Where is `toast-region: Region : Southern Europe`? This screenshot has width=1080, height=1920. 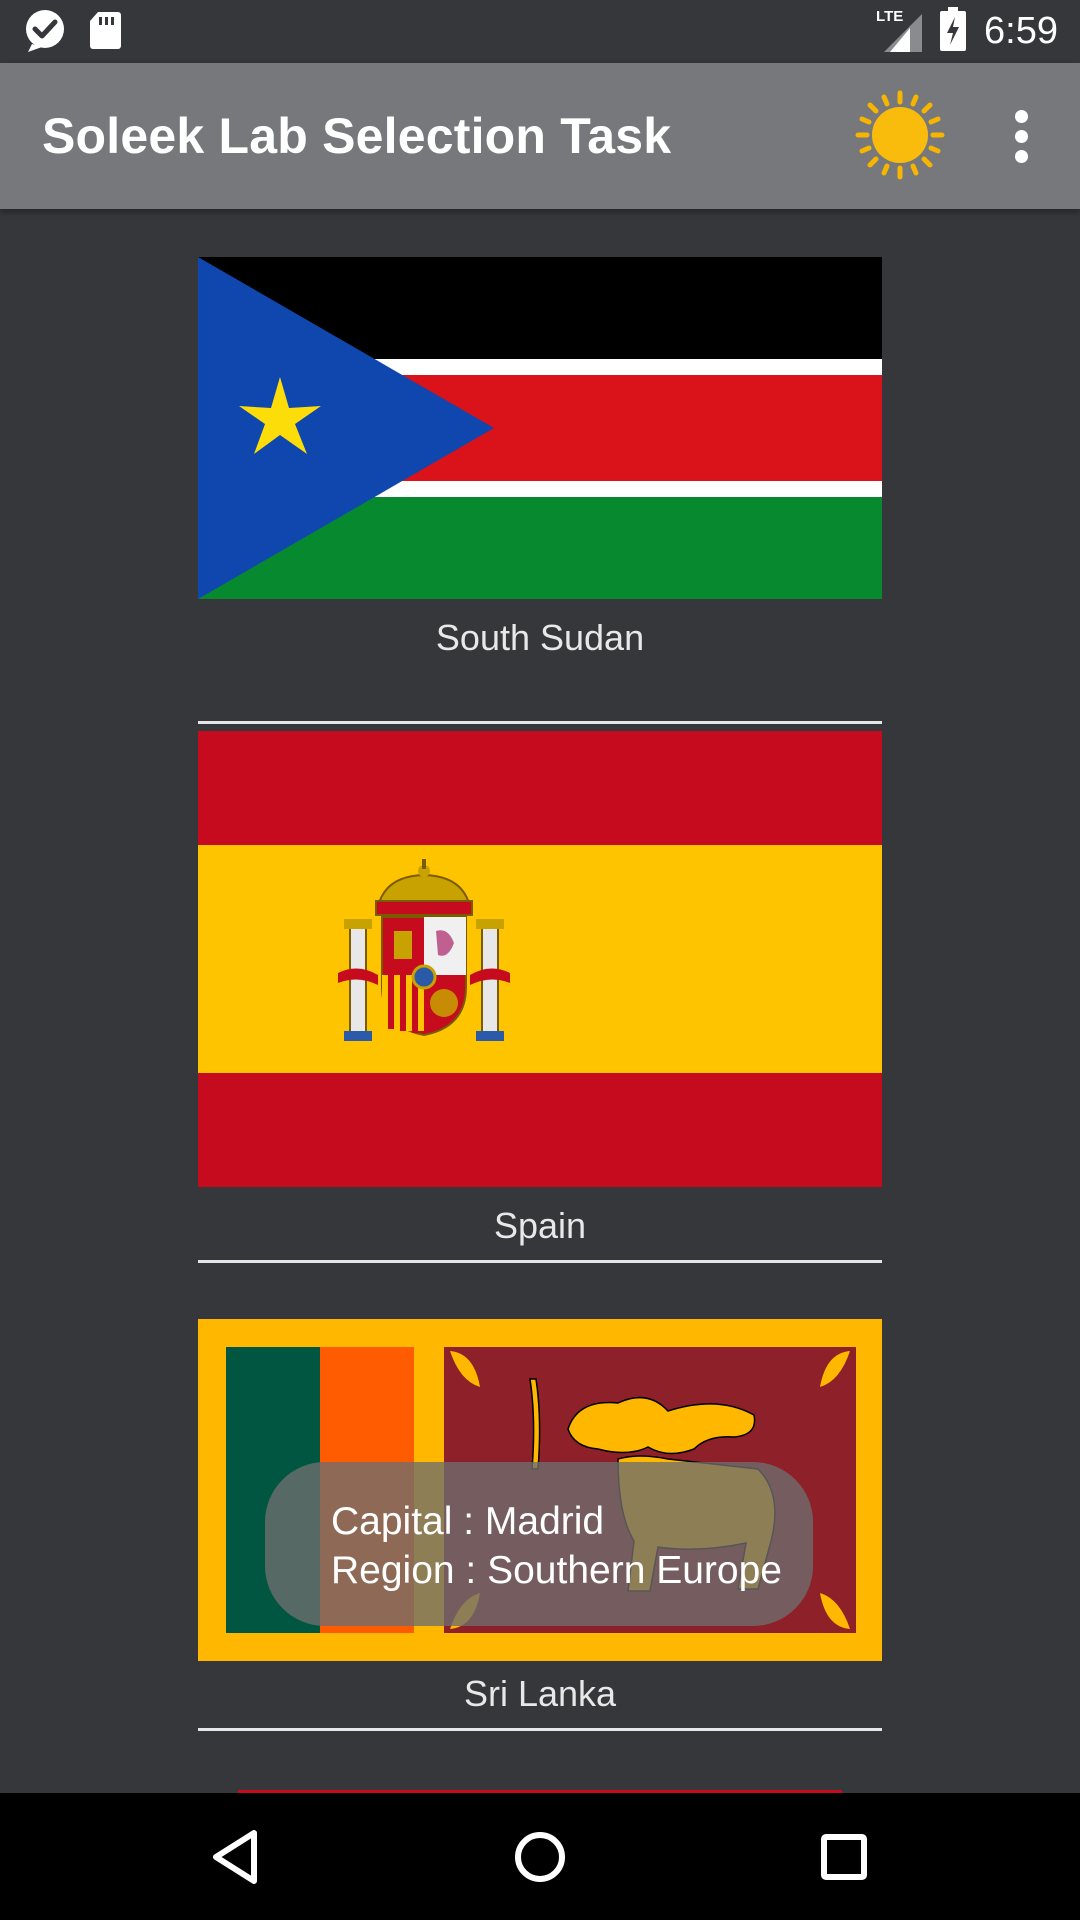
toast-region: Region : Southern Europe is located at coordinates (556, 1570).